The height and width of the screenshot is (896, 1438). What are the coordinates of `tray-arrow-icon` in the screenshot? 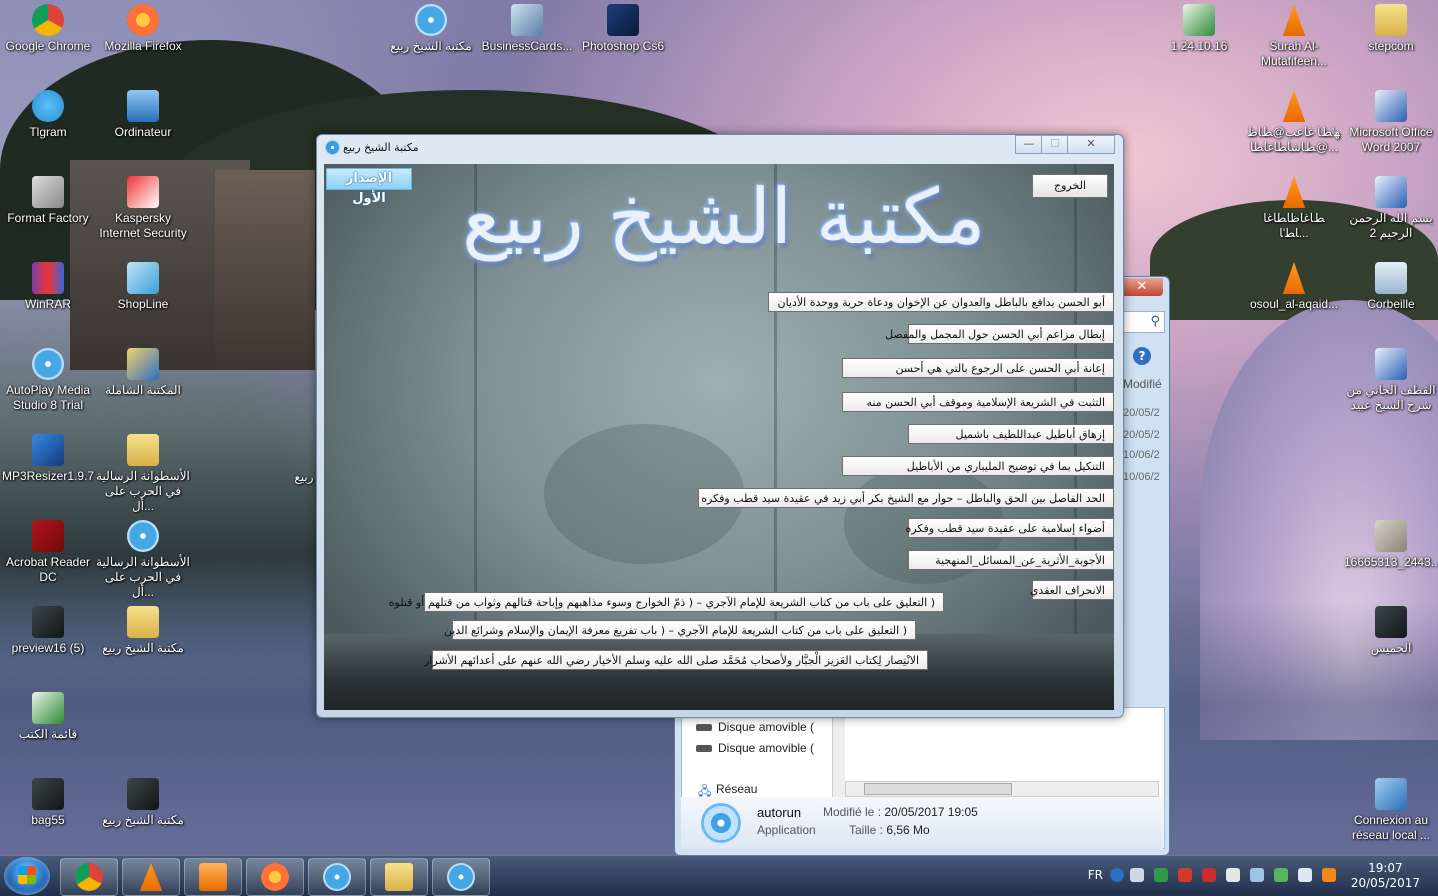 It's located at (1137, 875).